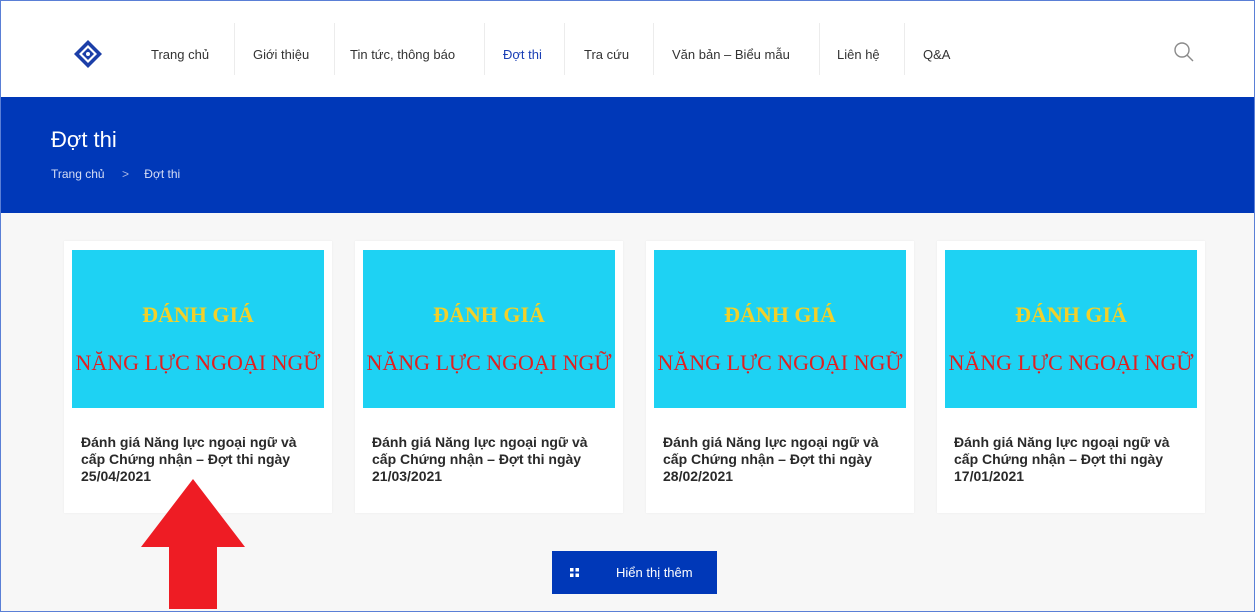 This screenshot has width=1257, height=614. What do you see at coordinates (281, 54) in the screenshot?
I see `nav-item-about: Giới thiệu` at bounding box center [281, 54].